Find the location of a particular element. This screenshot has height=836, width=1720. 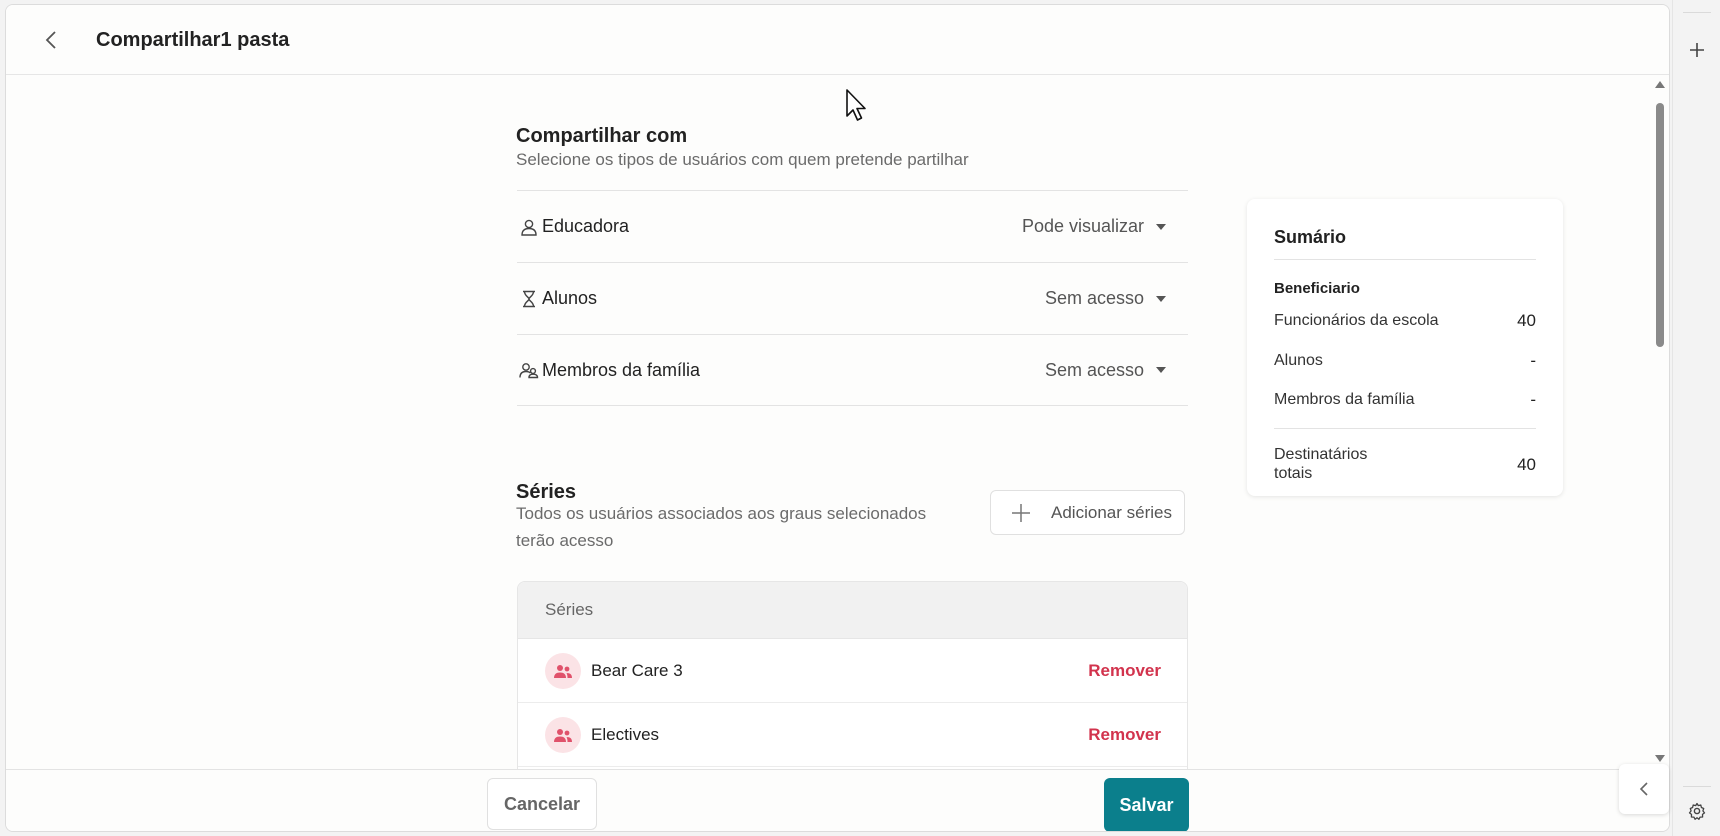

permission-select-educadora: Pode visualizar is located at coordinates (1094, 226).